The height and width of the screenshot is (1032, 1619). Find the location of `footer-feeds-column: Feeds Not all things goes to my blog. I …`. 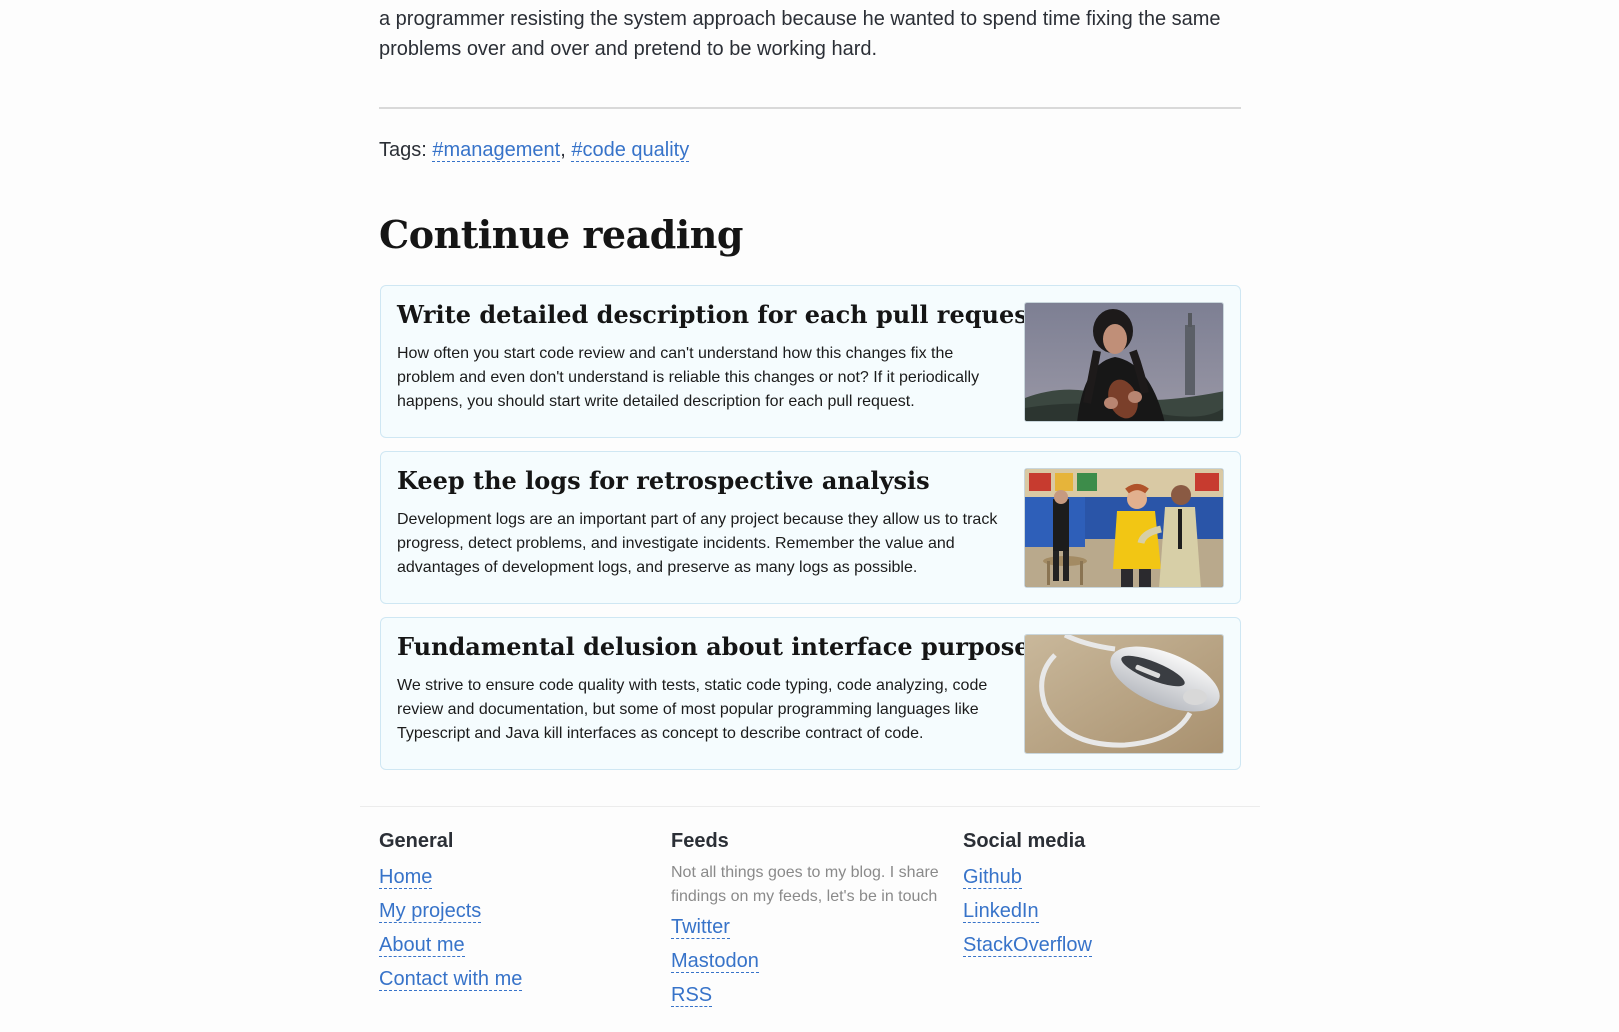

footer-feeds-column: Feeds Not all things goes to my blog. I … is located at coordinates (811, 923).